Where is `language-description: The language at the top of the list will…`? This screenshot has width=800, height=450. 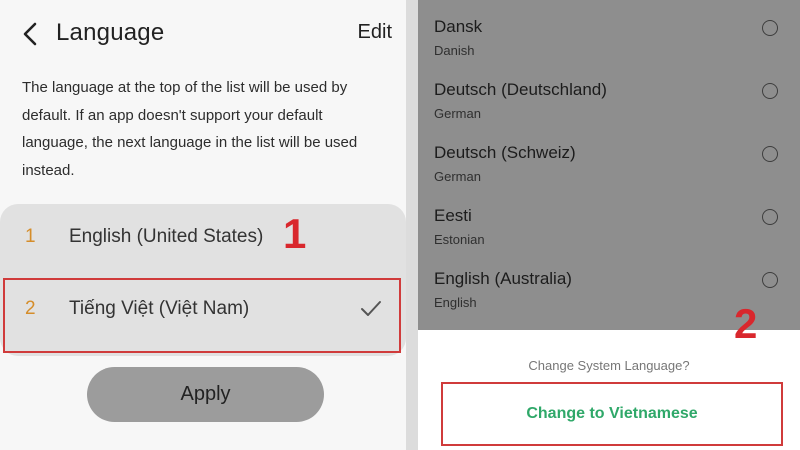 language-description: The language at the top of the list will… is located at coordinates (190, 129).